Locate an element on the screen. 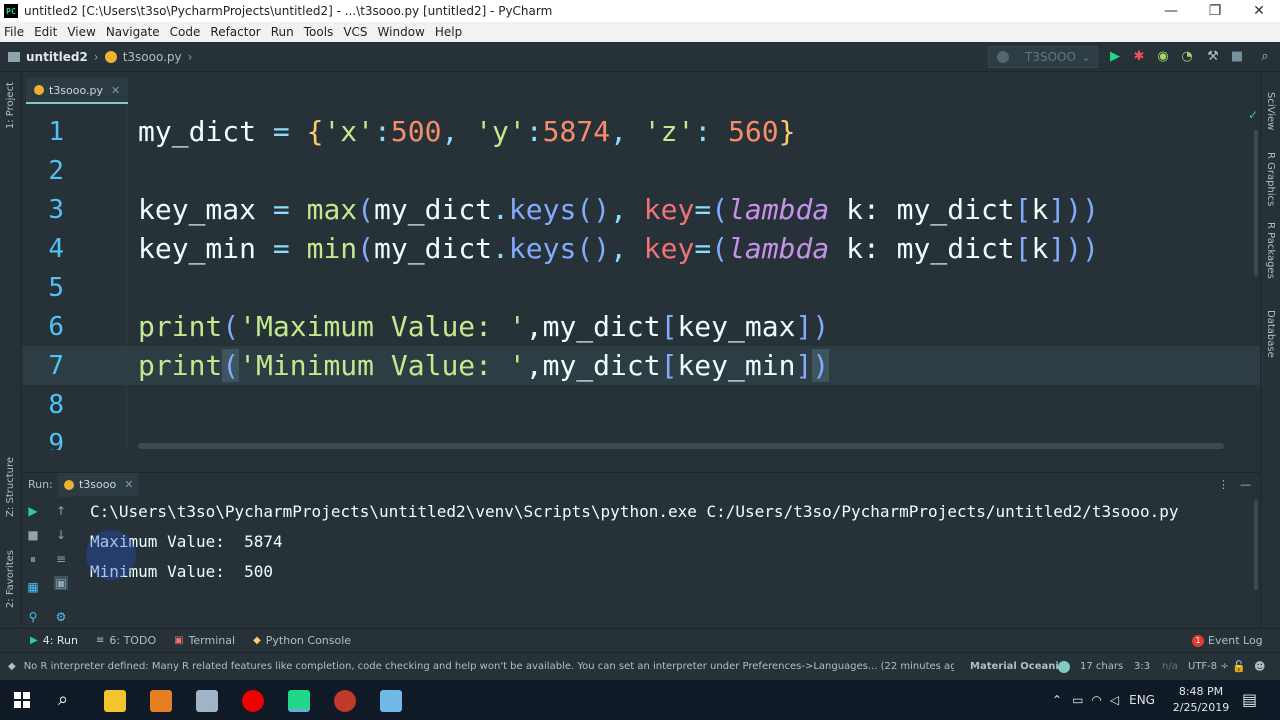 The width and height of the screenshot is (1280, 720). file-explorer-icon is located at coordinates (115, 701).